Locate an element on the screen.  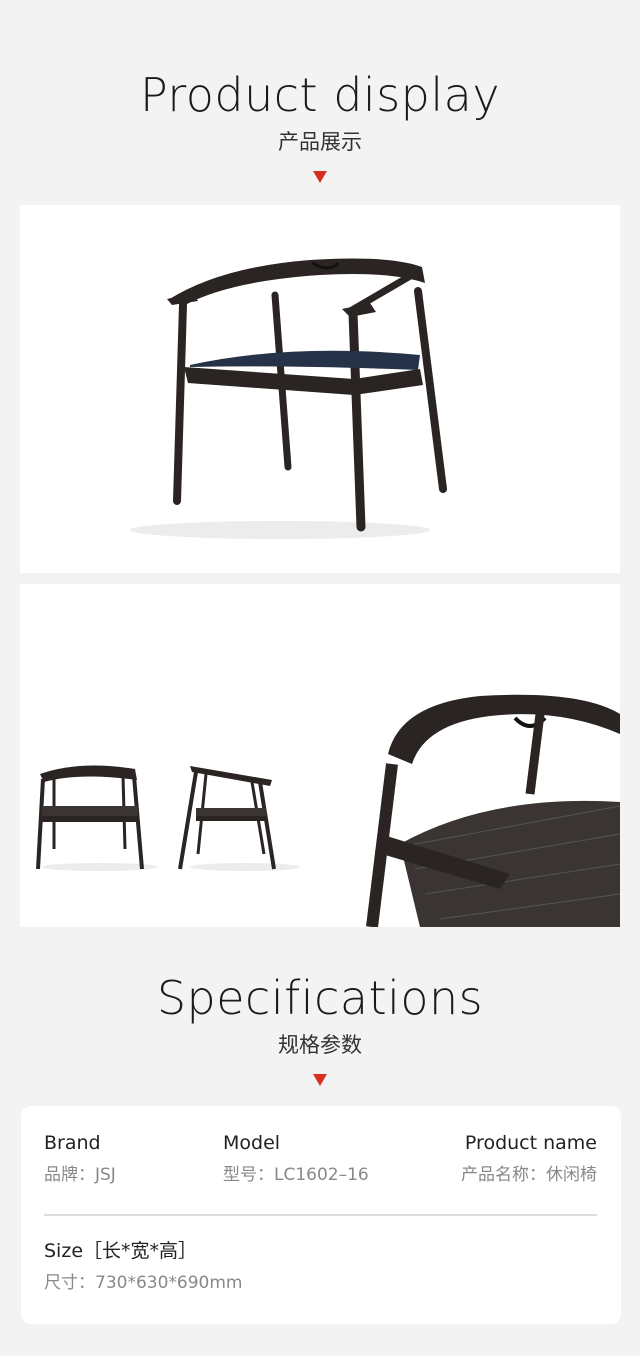
spec-value: 产品名称：休闲椅 is located at coordinates (529, 1175).